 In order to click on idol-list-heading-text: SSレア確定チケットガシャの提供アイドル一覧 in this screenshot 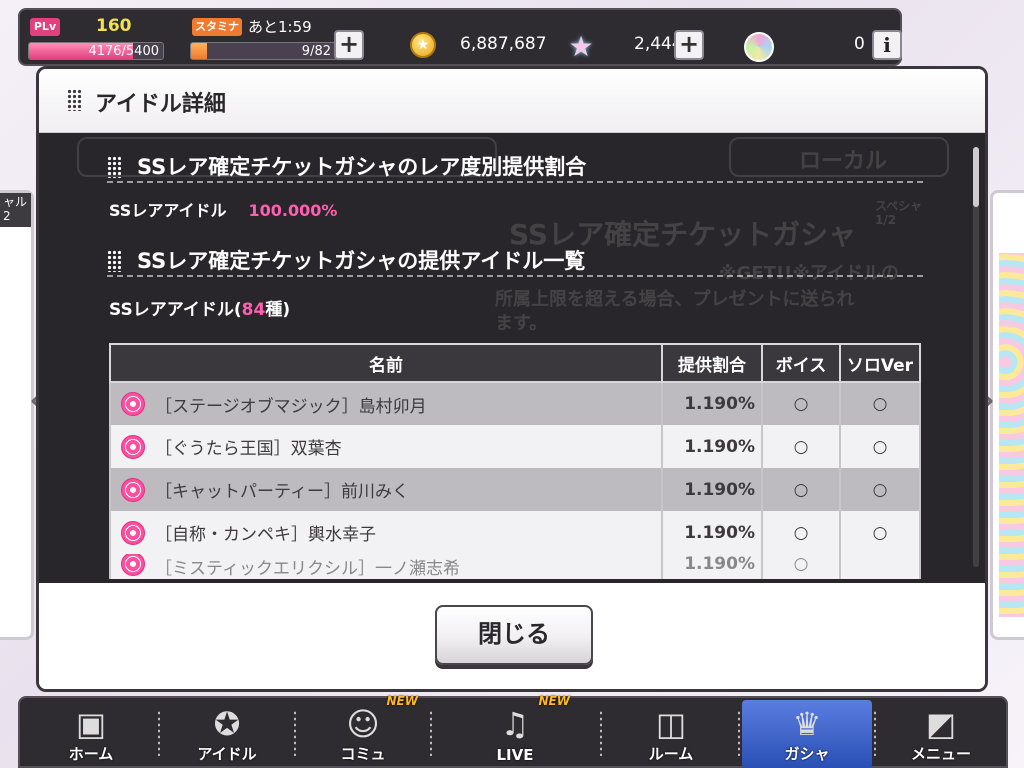, I will do `click(361, 261)`.